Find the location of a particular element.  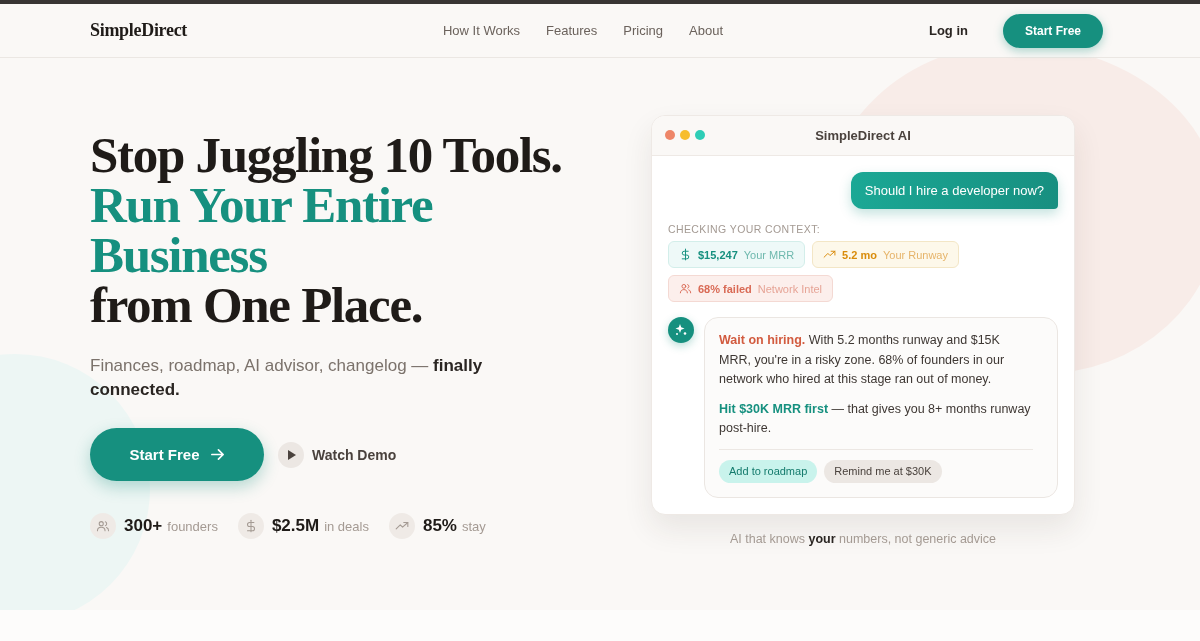

nav-link: About is located at coordinates (706, 30).